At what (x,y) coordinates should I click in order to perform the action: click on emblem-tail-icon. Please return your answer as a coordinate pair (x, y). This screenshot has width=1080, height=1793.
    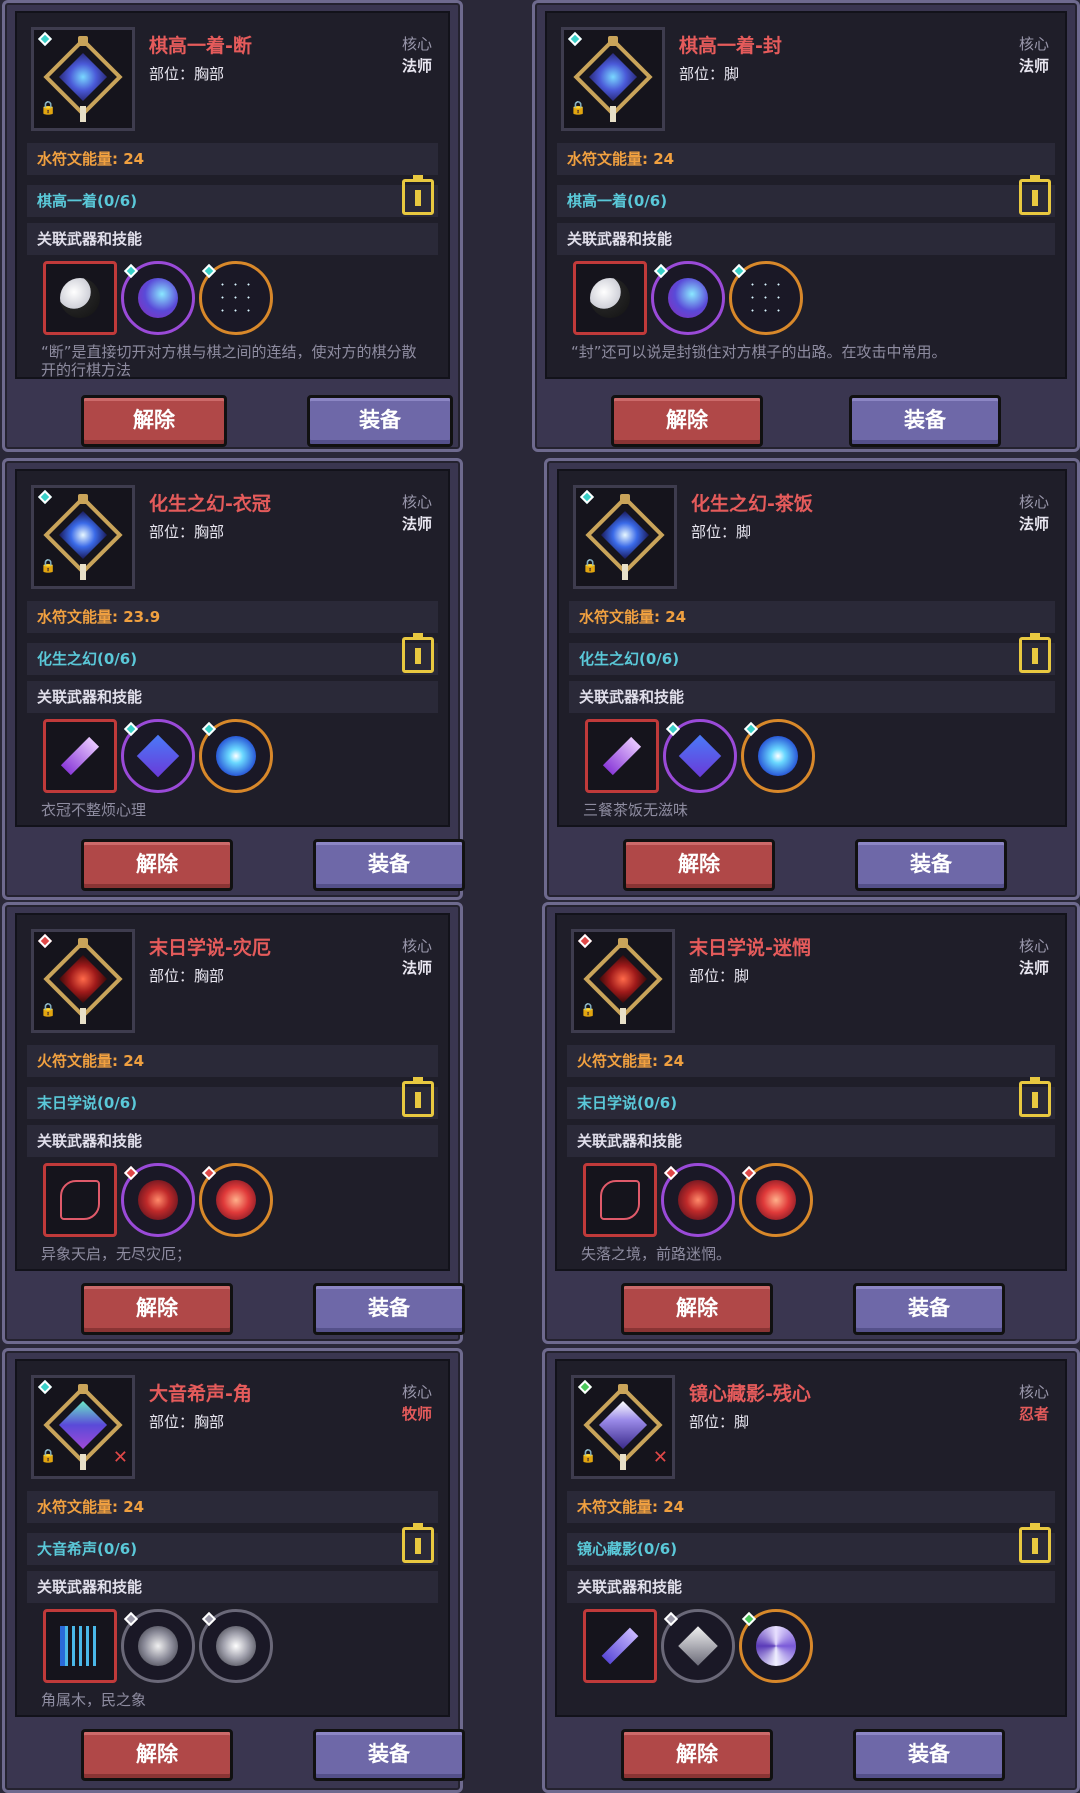
    Looking at the image, I should click on (623, 1016).